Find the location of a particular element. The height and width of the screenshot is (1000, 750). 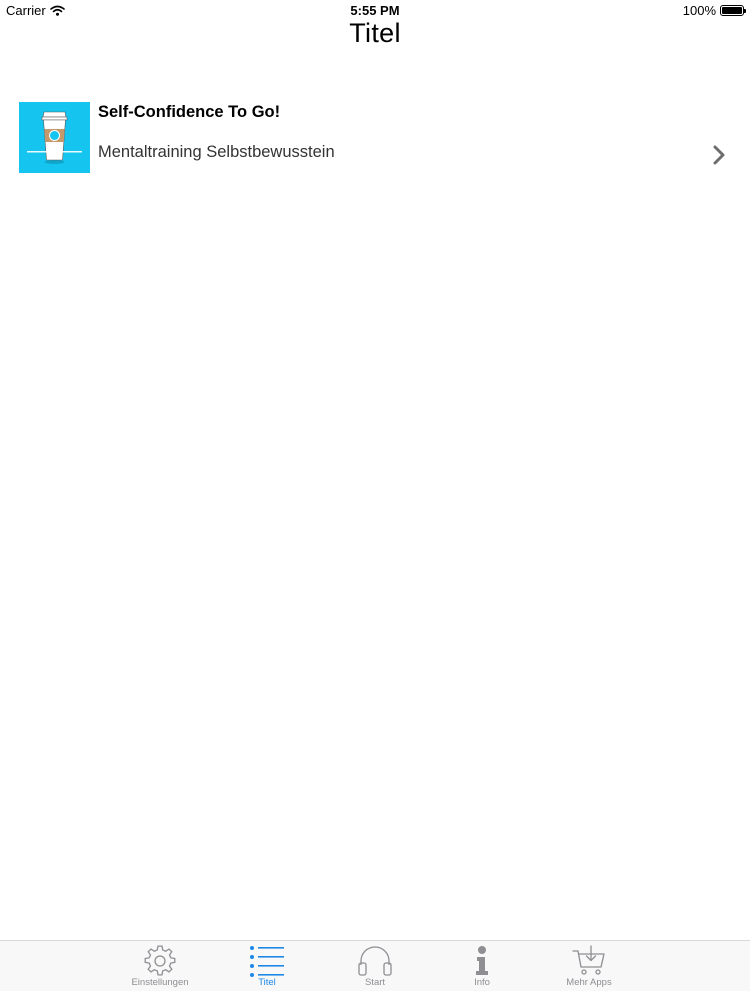

headphones-icon is located at coordinates (375, 961).